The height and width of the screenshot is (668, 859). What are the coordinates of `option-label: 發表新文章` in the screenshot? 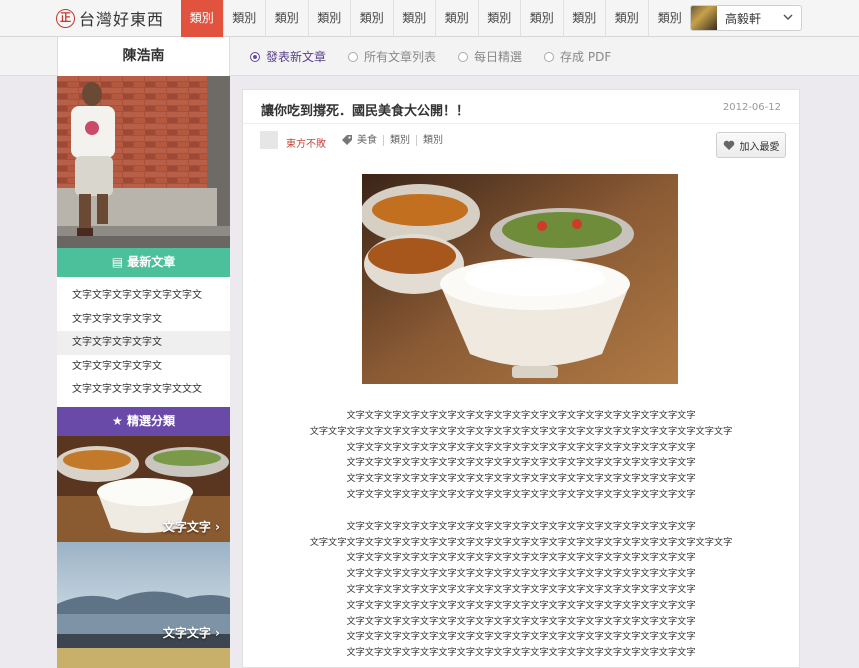 It's located at (296, 57).